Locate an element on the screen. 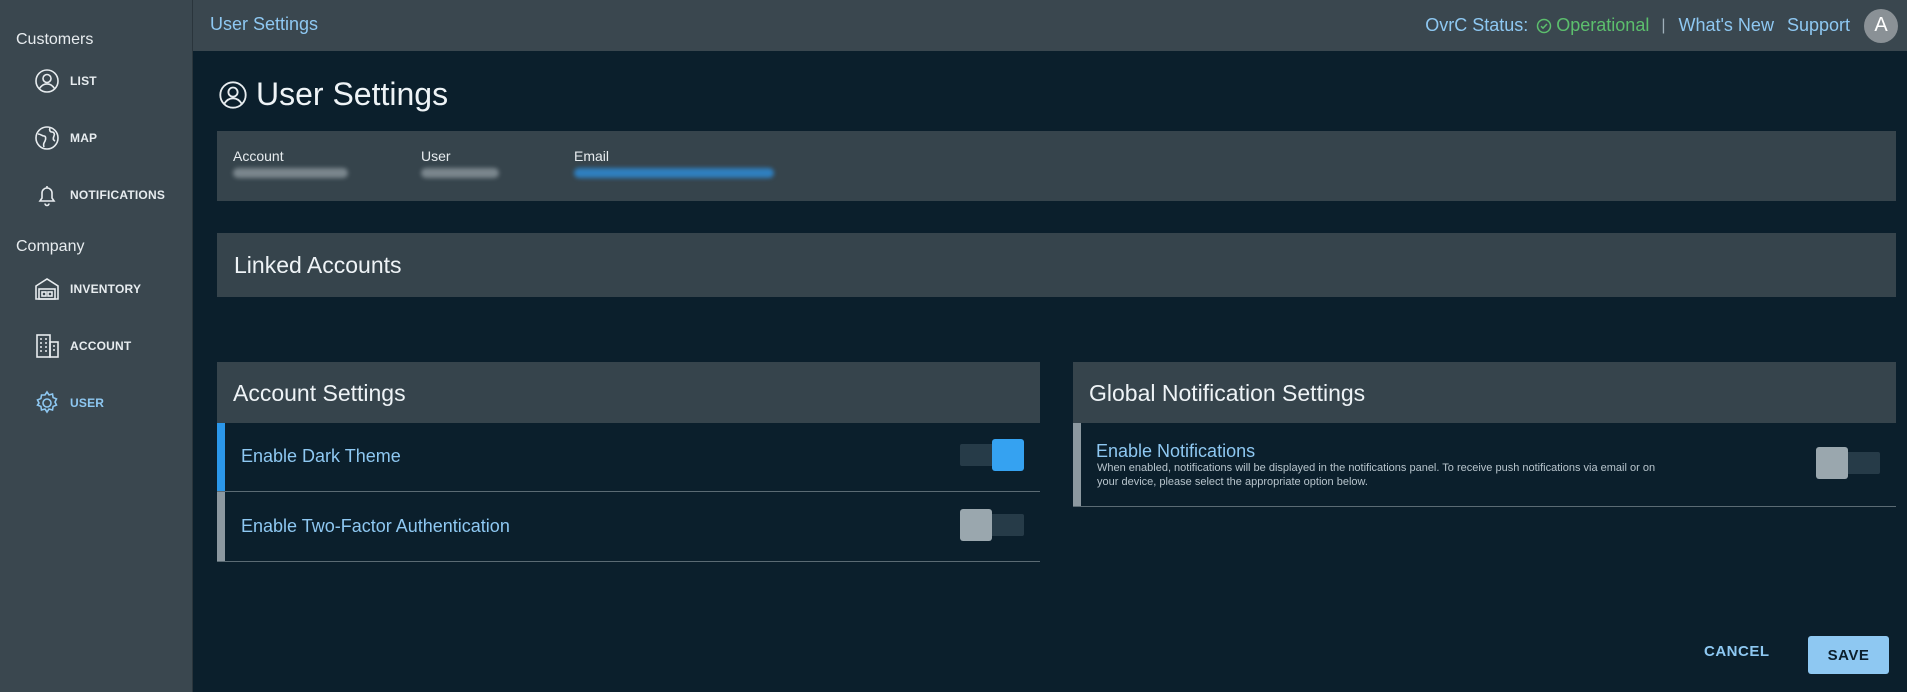 The width and height of the screenshot is (1907, 692). account-label: Account is located at coordinates (258, 156).